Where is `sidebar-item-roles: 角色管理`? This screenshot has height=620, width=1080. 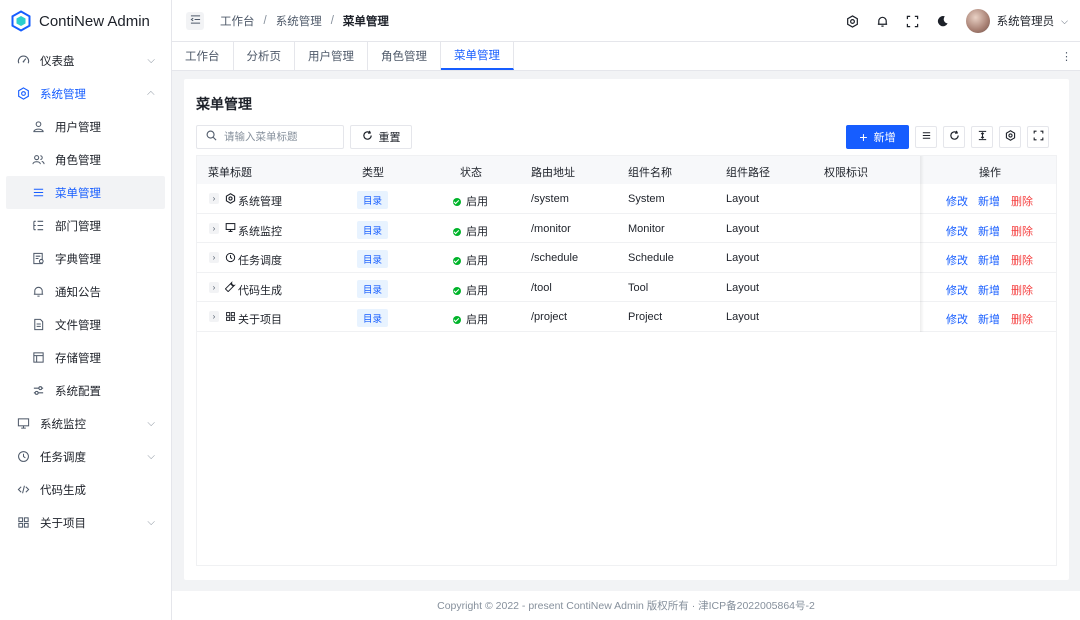
sidebar-item-roles: 角色管理 is located at coordinates (85, 159).